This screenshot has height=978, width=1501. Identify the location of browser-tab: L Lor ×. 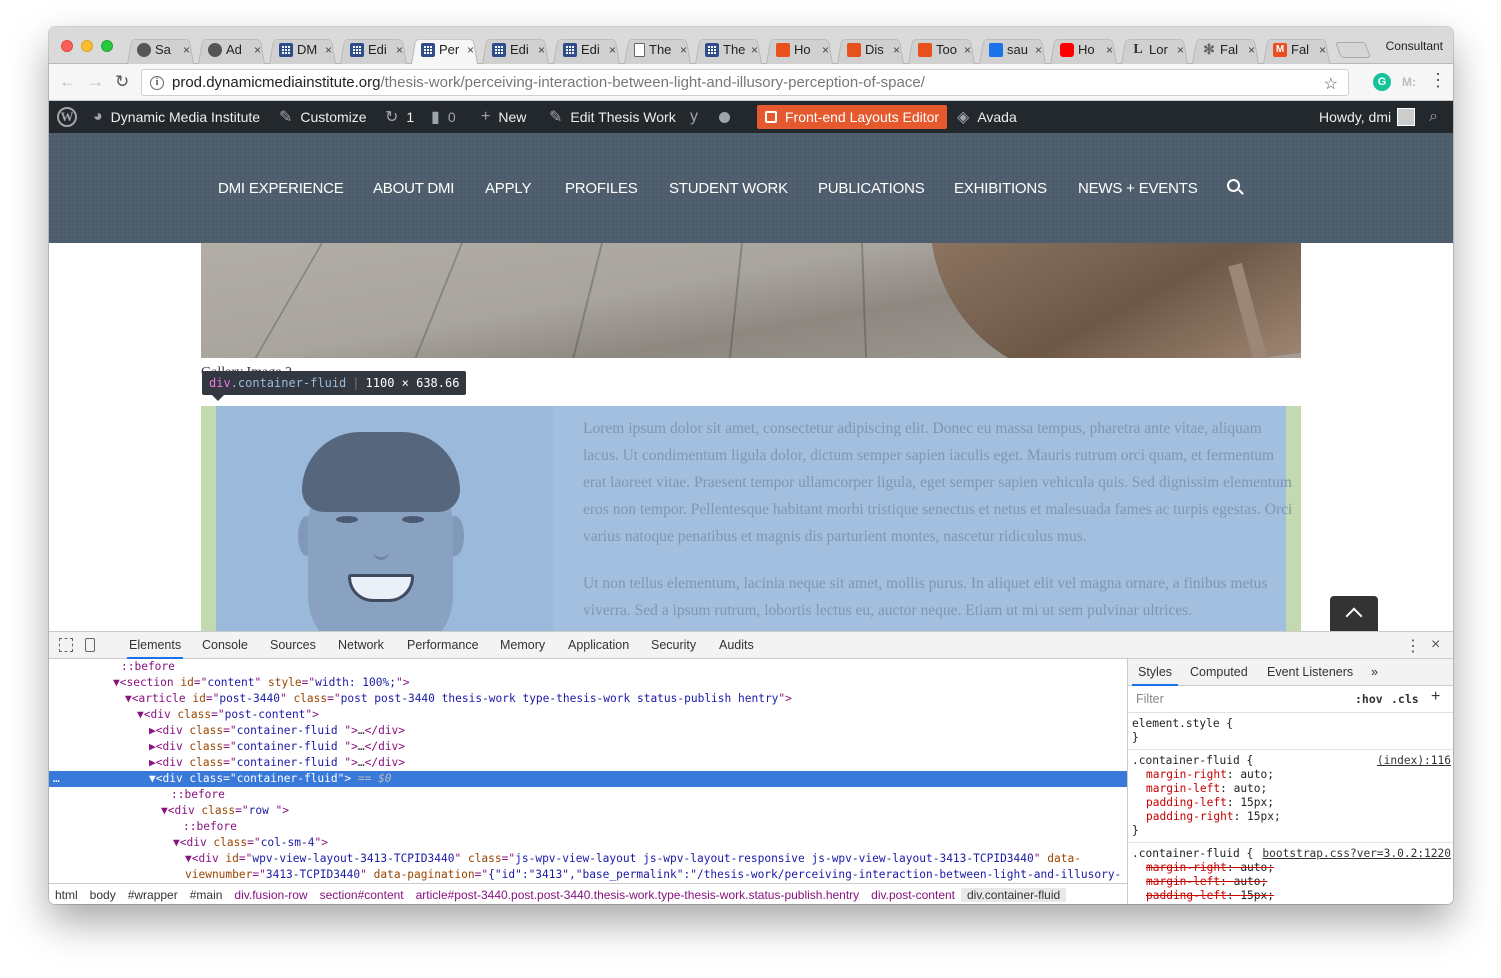
(1154, 49).